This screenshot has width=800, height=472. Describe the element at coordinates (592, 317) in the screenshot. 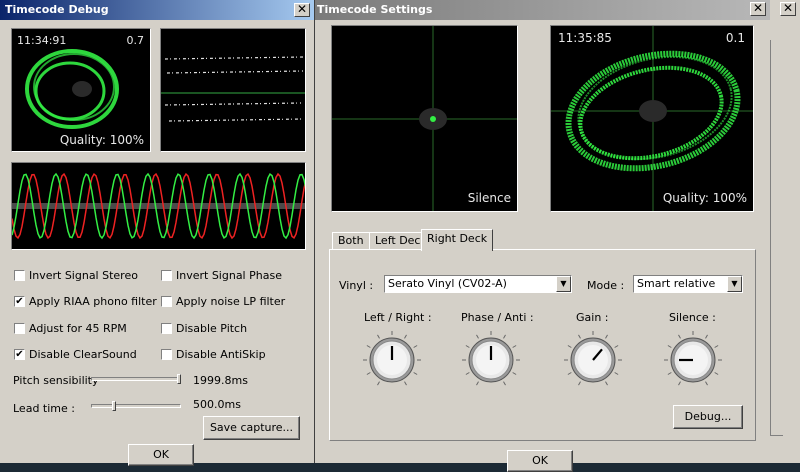

I see `knob-label-gain: Gain :` at that location.